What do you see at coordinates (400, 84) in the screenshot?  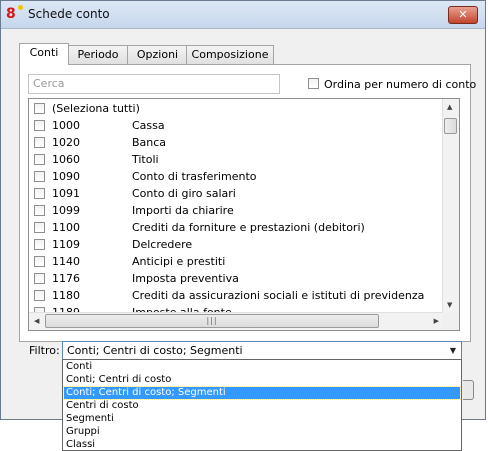 I see `sort-by-number-label: Ordina per numero di conto` at bounding box center [400, 84].